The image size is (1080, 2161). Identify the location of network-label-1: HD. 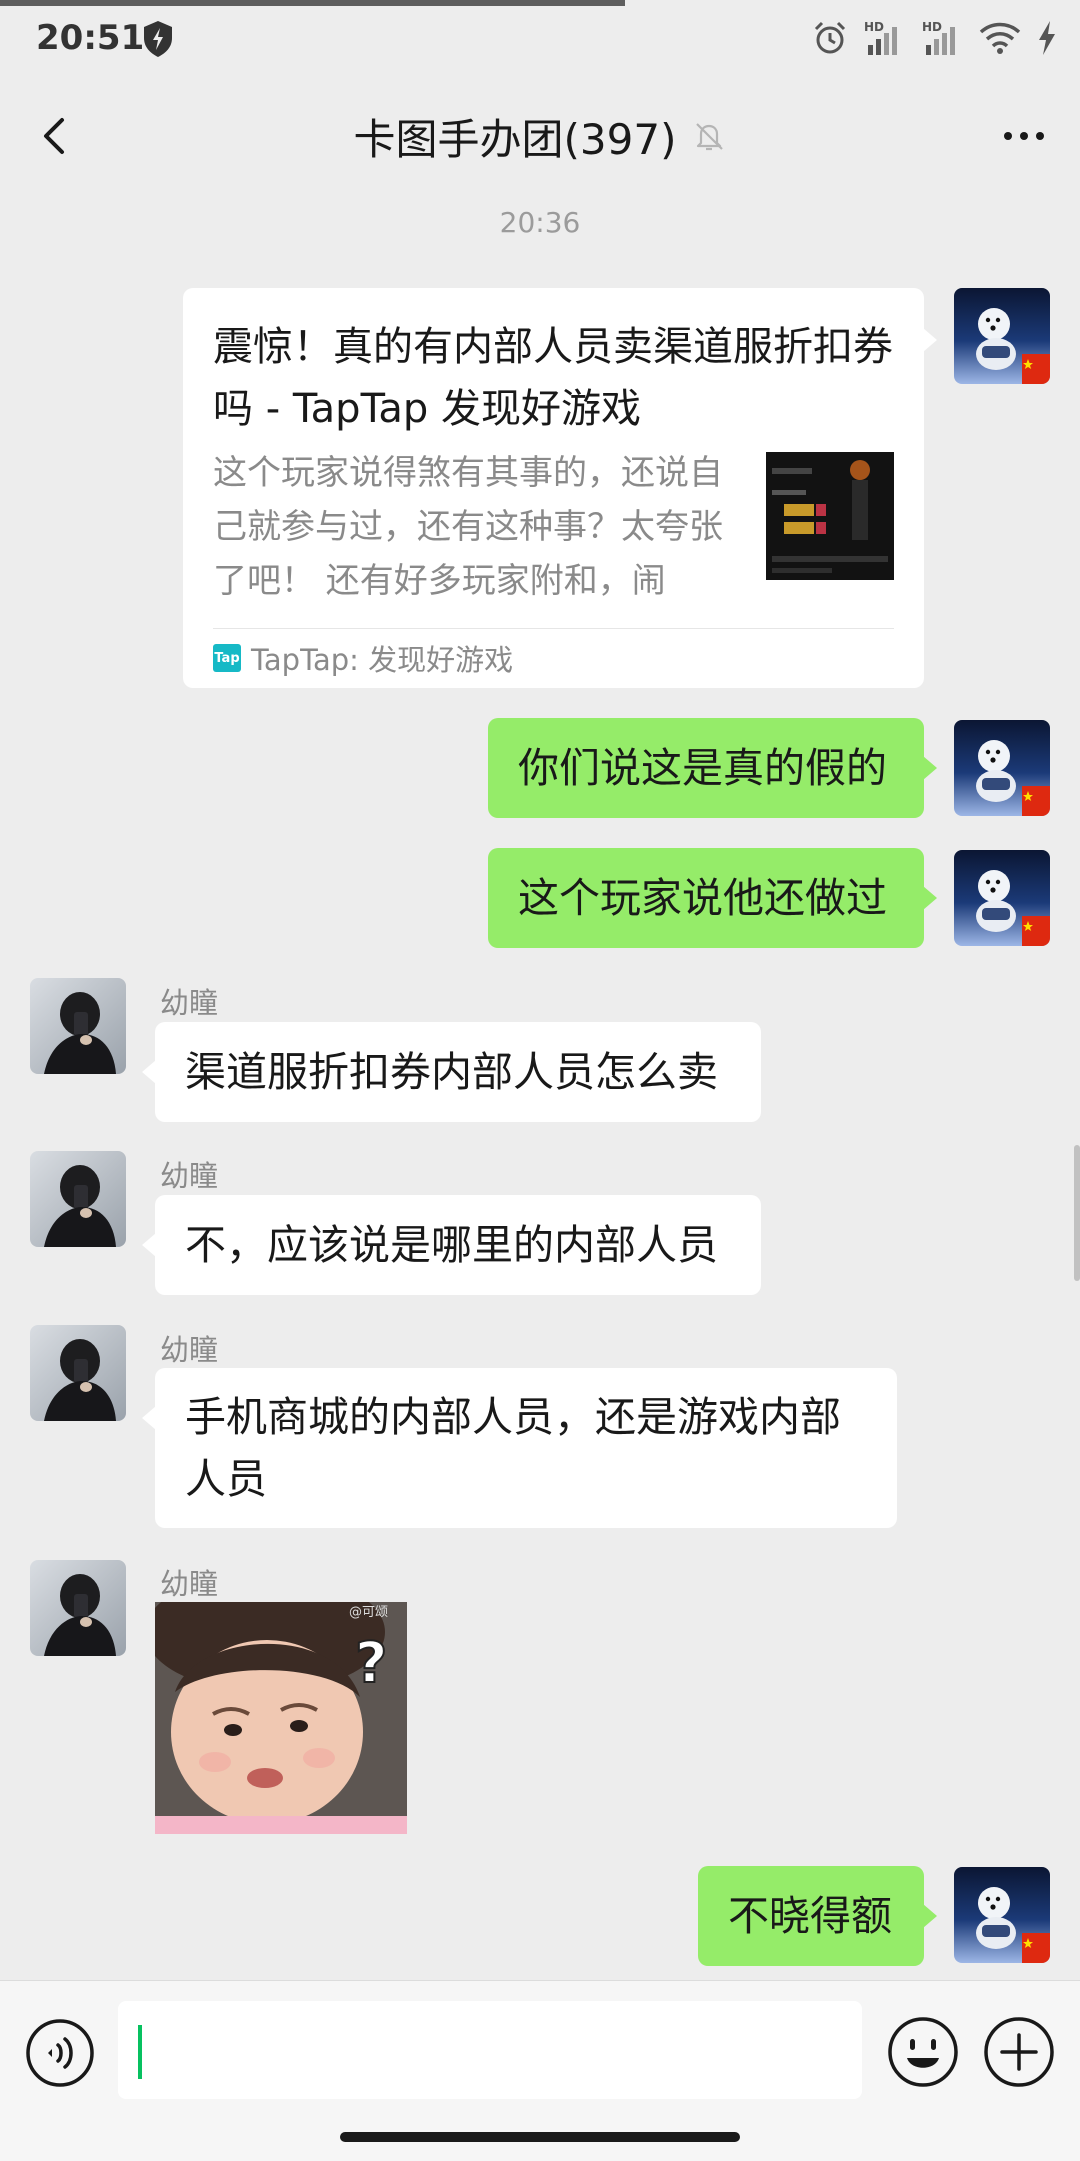
(874, 27).